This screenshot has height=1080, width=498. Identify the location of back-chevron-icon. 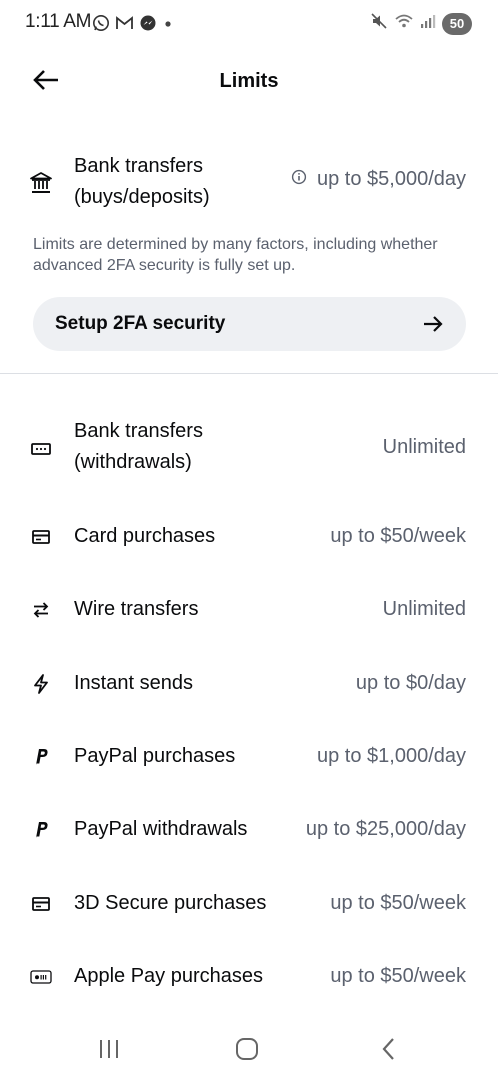
(389, 1051).